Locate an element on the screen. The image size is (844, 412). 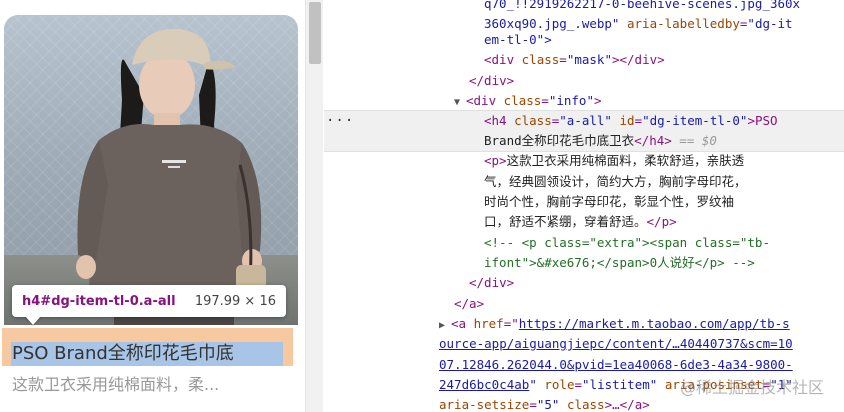
text-node: Brand全称印花毛巾底卫衣 is located at coordinates (559, 140).